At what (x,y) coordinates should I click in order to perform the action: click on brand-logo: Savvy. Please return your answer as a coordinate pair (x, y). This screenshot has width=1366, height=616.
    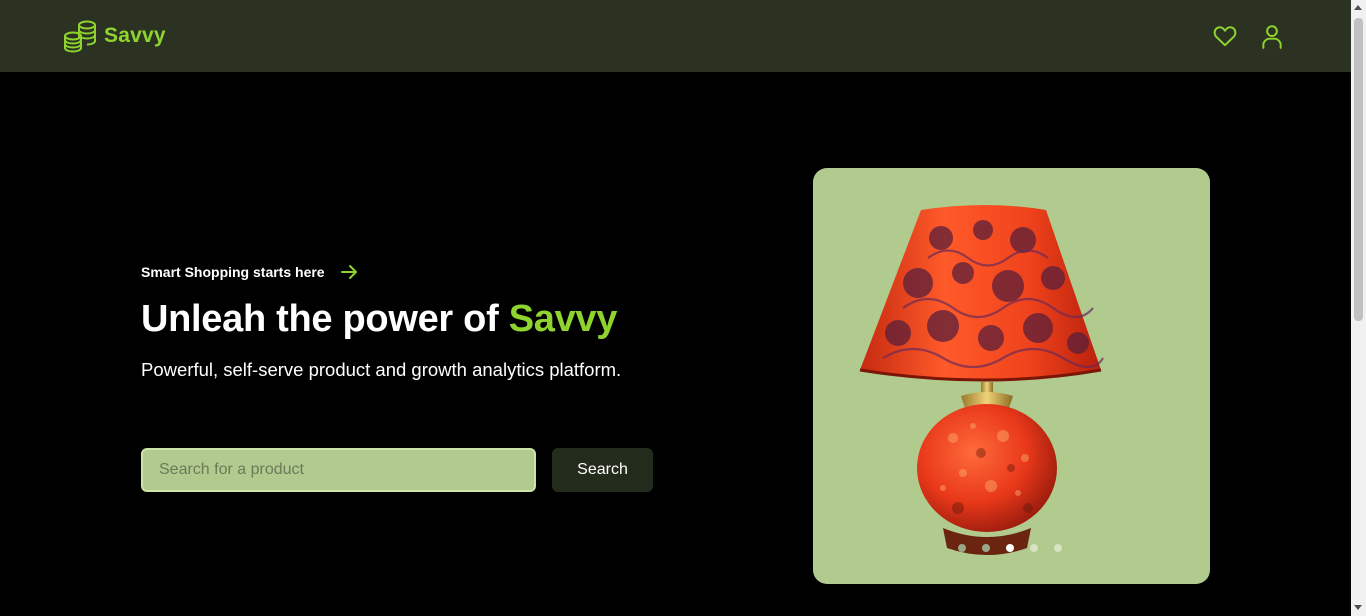
    Looking at the image, I should click on (114, 36).